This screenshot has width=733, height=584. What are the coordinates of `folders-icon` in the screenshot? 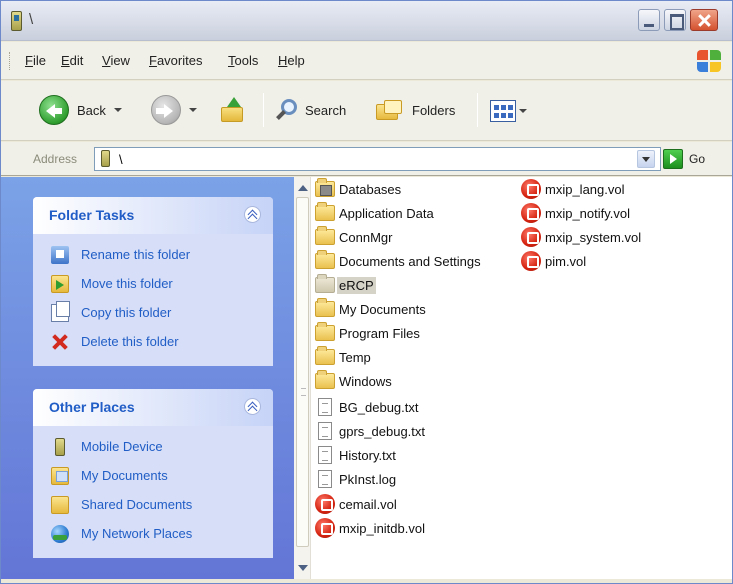 It's located at (390, 110).